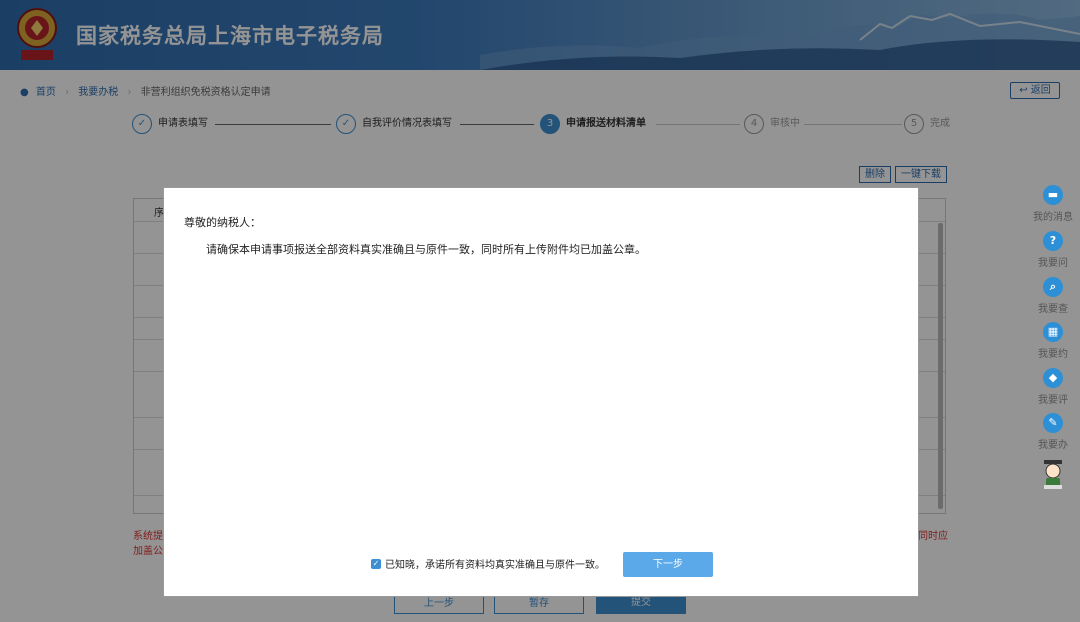 This screenshot has width=1080, height=622. I want to click on rate-icon: ◆, so click(1053, 378).